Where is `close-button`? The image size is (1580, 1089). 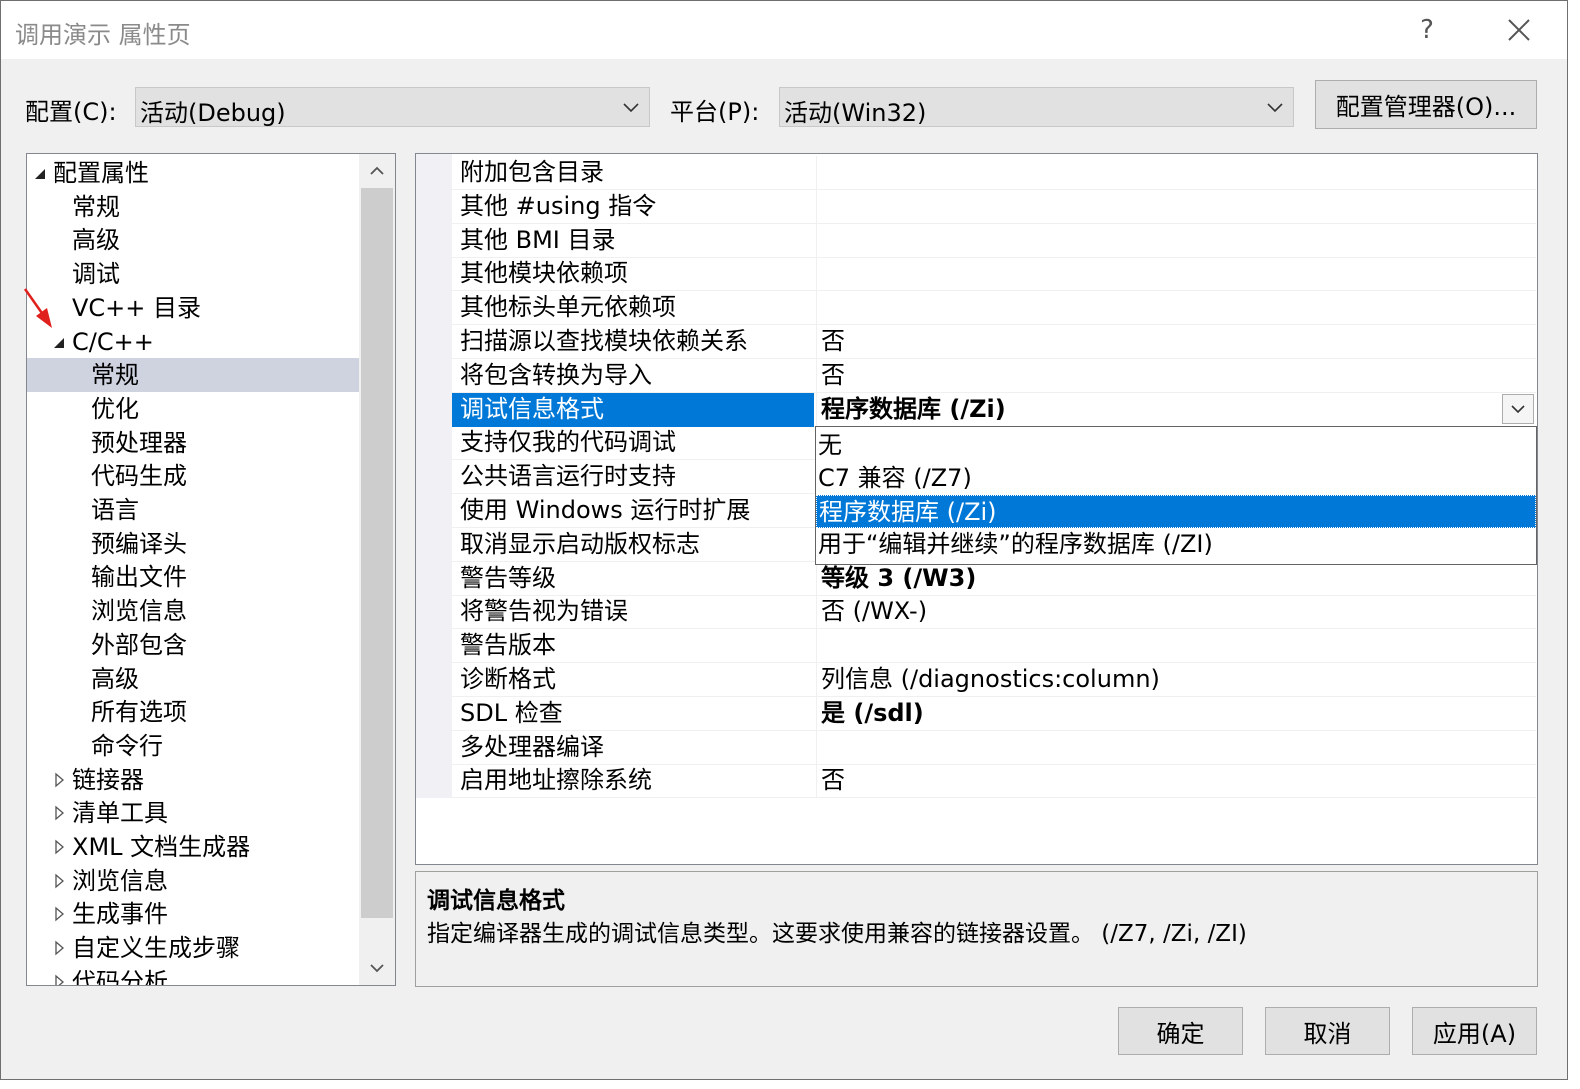 close-button is located at coordinates (1519, 30).